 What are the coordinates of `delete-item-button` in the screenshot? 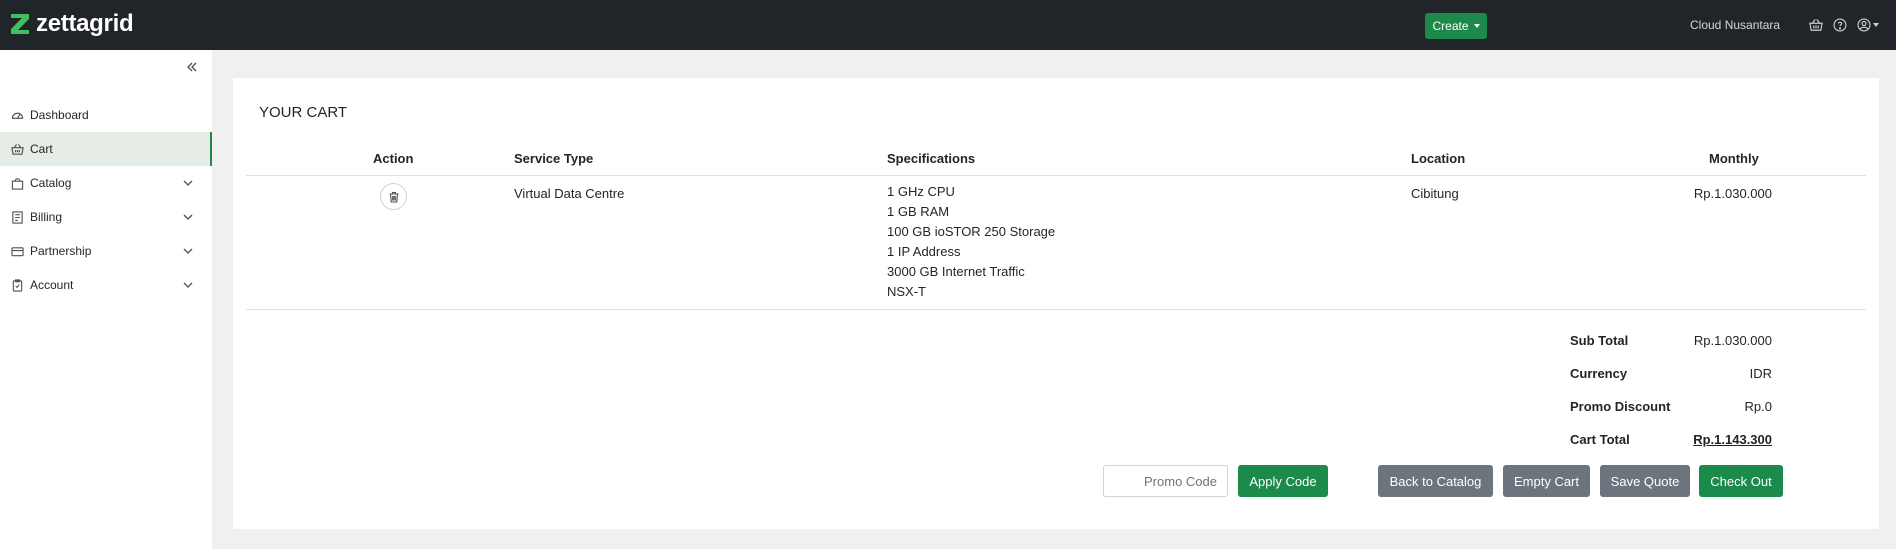 It's located at (393, 196).